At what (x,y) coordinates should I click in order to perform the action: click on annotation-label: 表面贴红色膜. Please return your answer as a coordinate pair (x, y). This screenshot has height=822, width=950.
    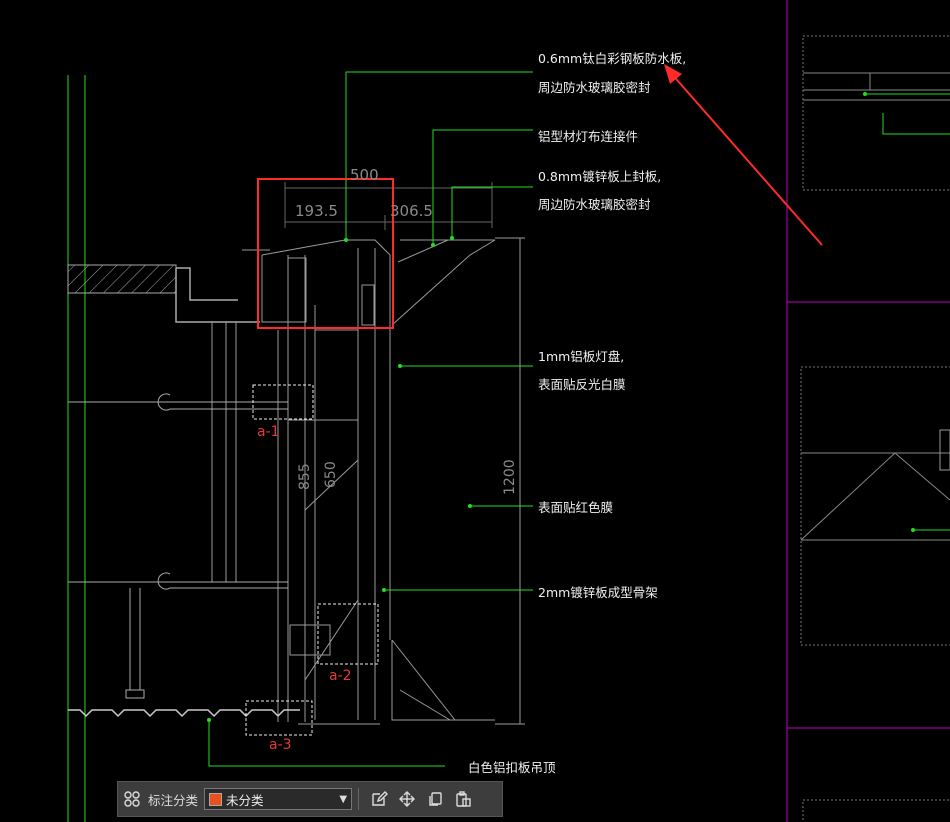
    Looking at the image, I should click on (576, 507).